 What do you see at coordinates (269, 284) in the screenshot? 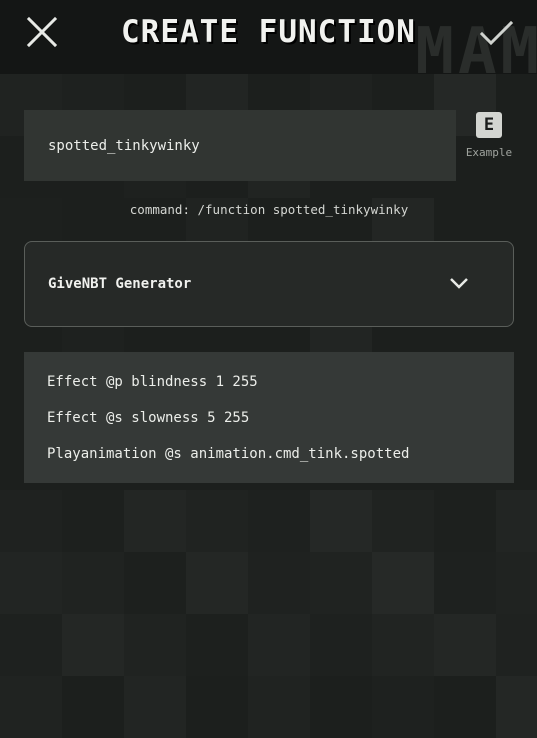
I see `generator-dropdown: GiveNBT Generator` at bounding box center [269, 284].